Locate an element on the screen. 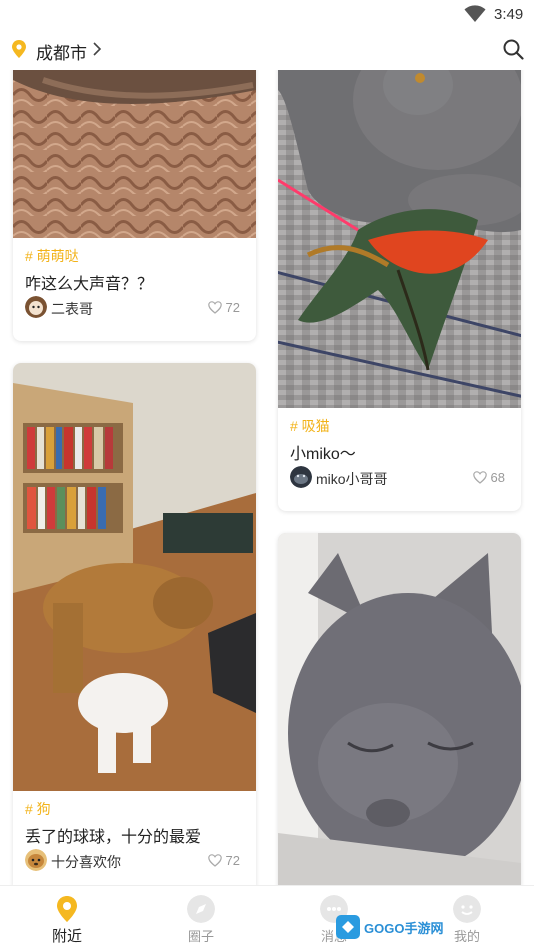  tab-circle: 圈子 is located at coordinates (201, 917).